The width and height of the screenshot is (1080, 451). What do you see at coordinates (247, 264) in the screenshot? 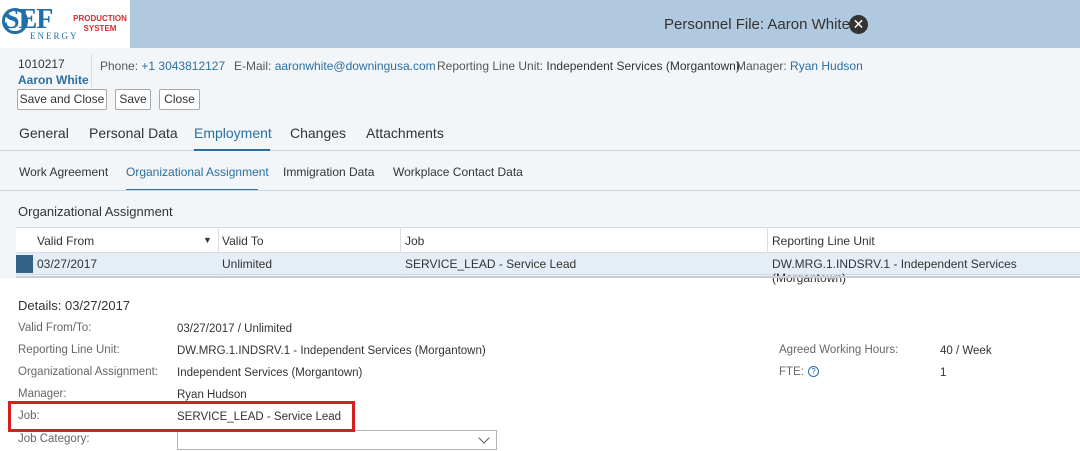
I see `cell-valid-to: Unlimited` at bounding box center [247, 264].